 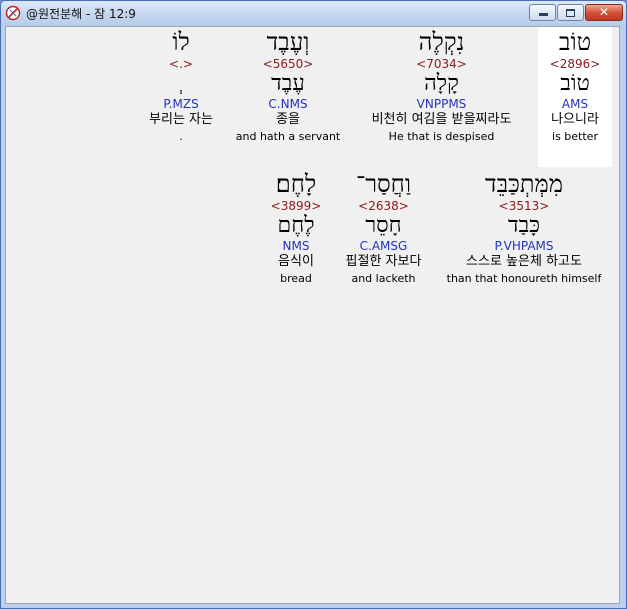 What do you see at coordinates (288, 104) in the screenshot?
I see `morph-code: C.NMS` at bounding box center [288, 104].